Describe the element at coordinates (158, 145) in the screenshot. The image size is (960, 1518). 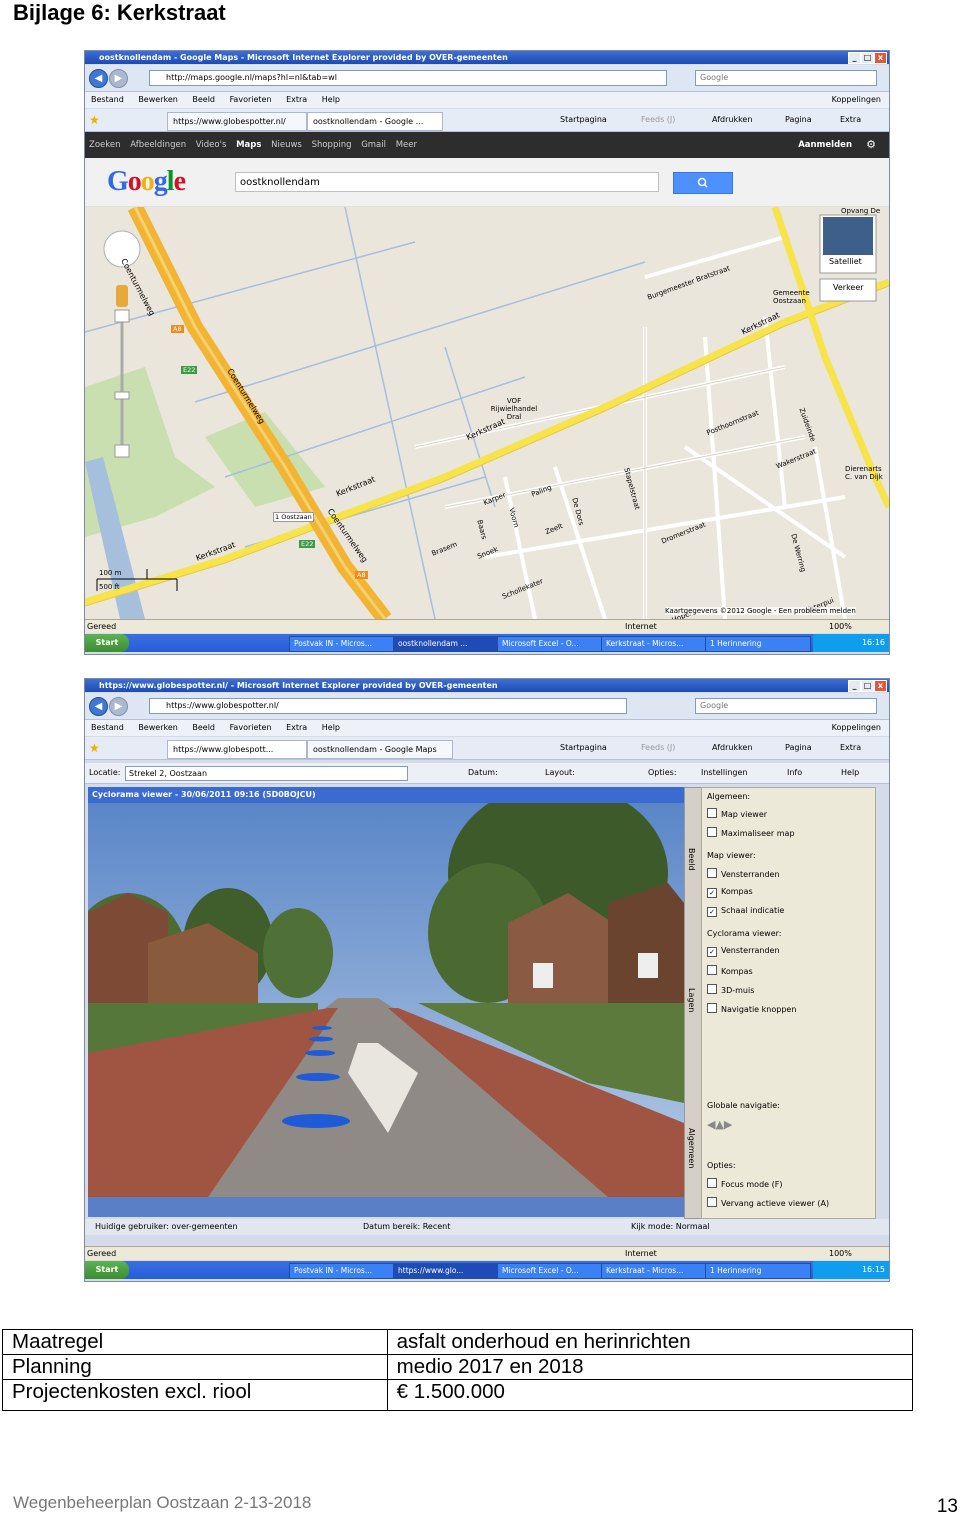
I see `gbar-item: Afbeeldingen` at that location.